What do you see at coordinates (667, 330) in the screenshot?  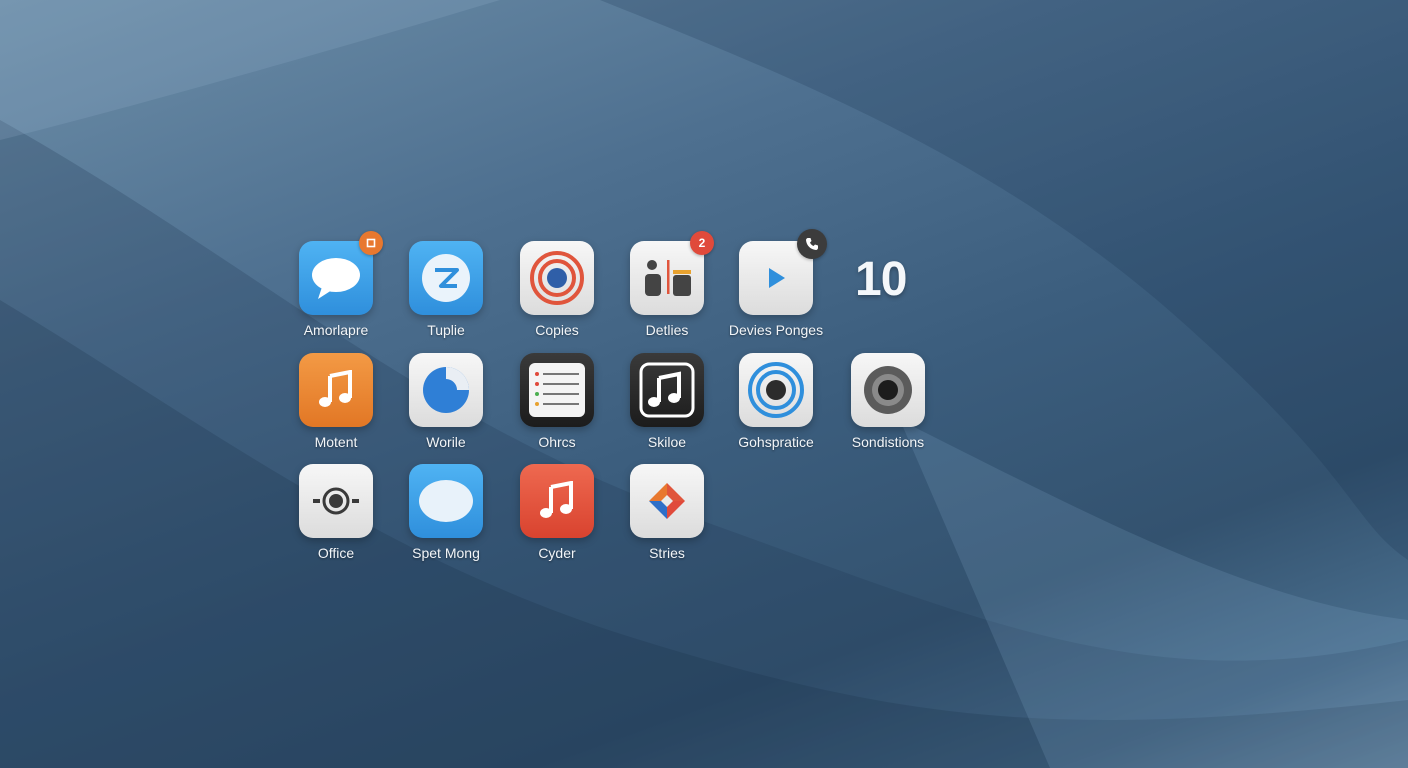 I see `app-label: Detlies` at bounding box center [667, 330].